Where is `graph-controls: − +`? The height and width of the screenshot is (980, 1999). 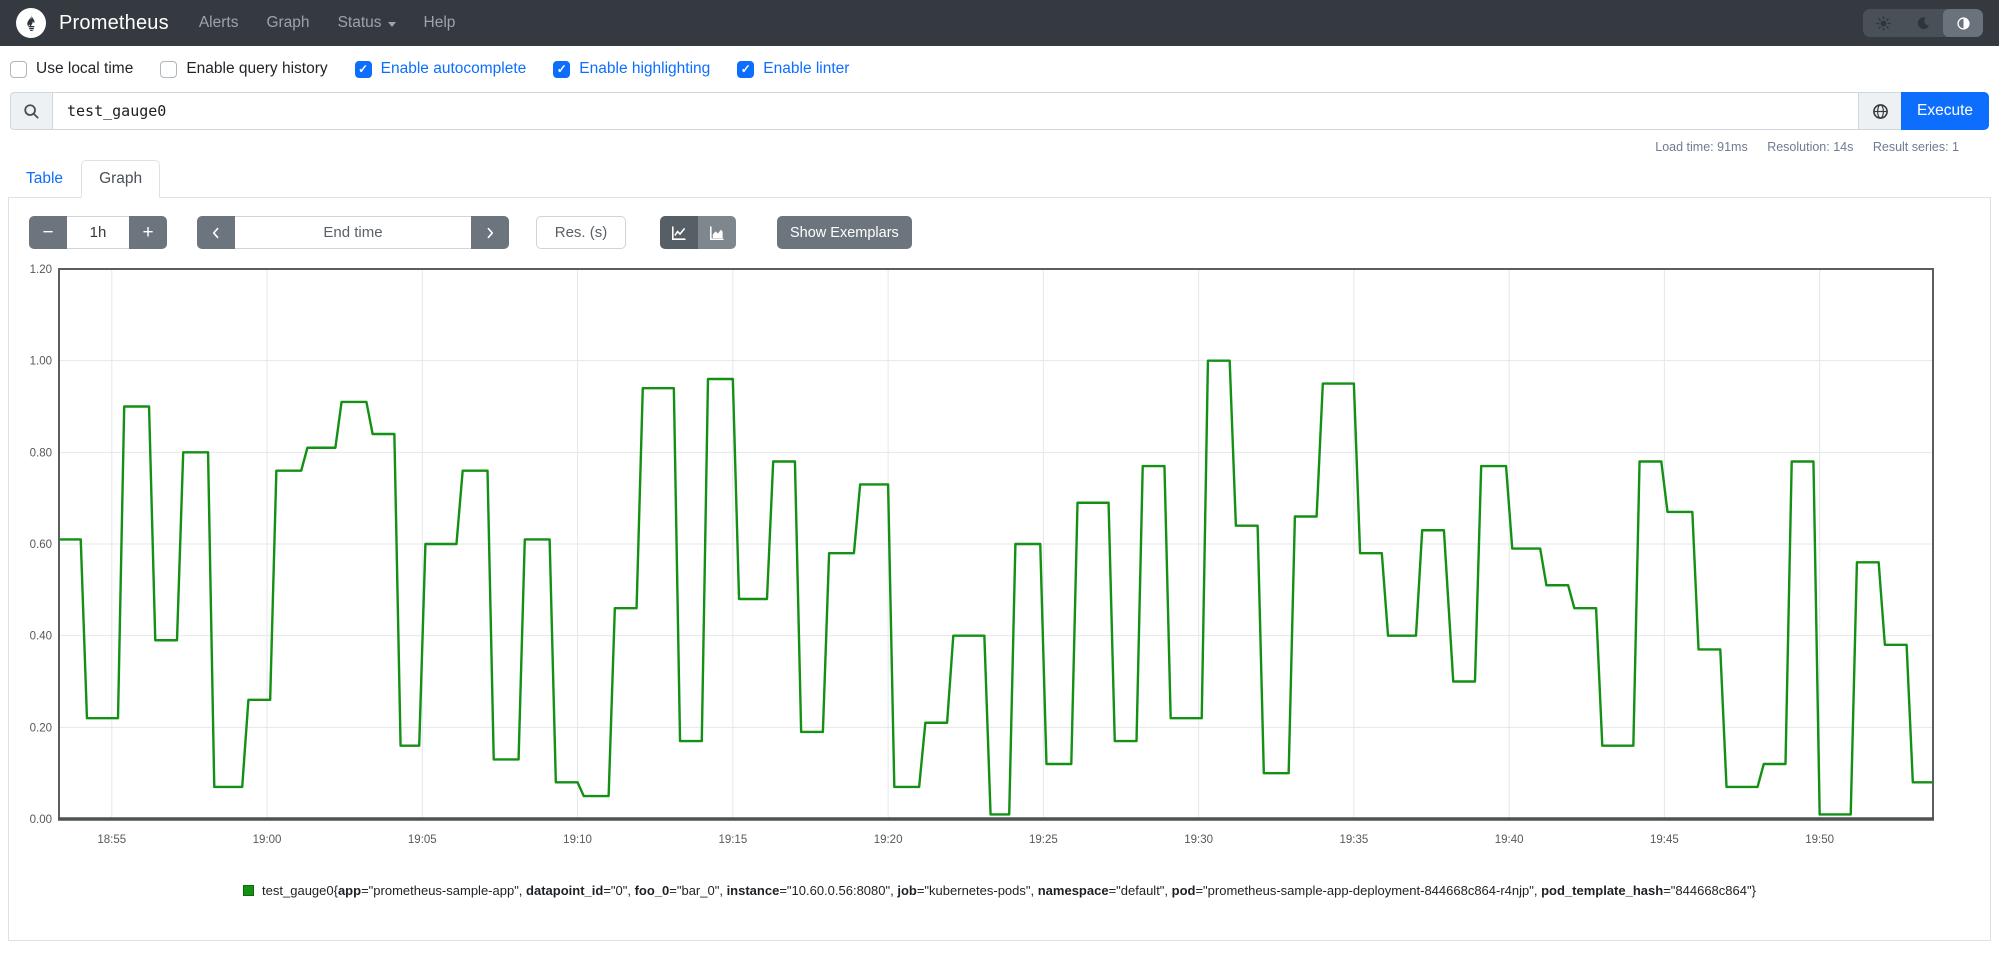
graph-controls: − + is located at coordinates (1001, 232).